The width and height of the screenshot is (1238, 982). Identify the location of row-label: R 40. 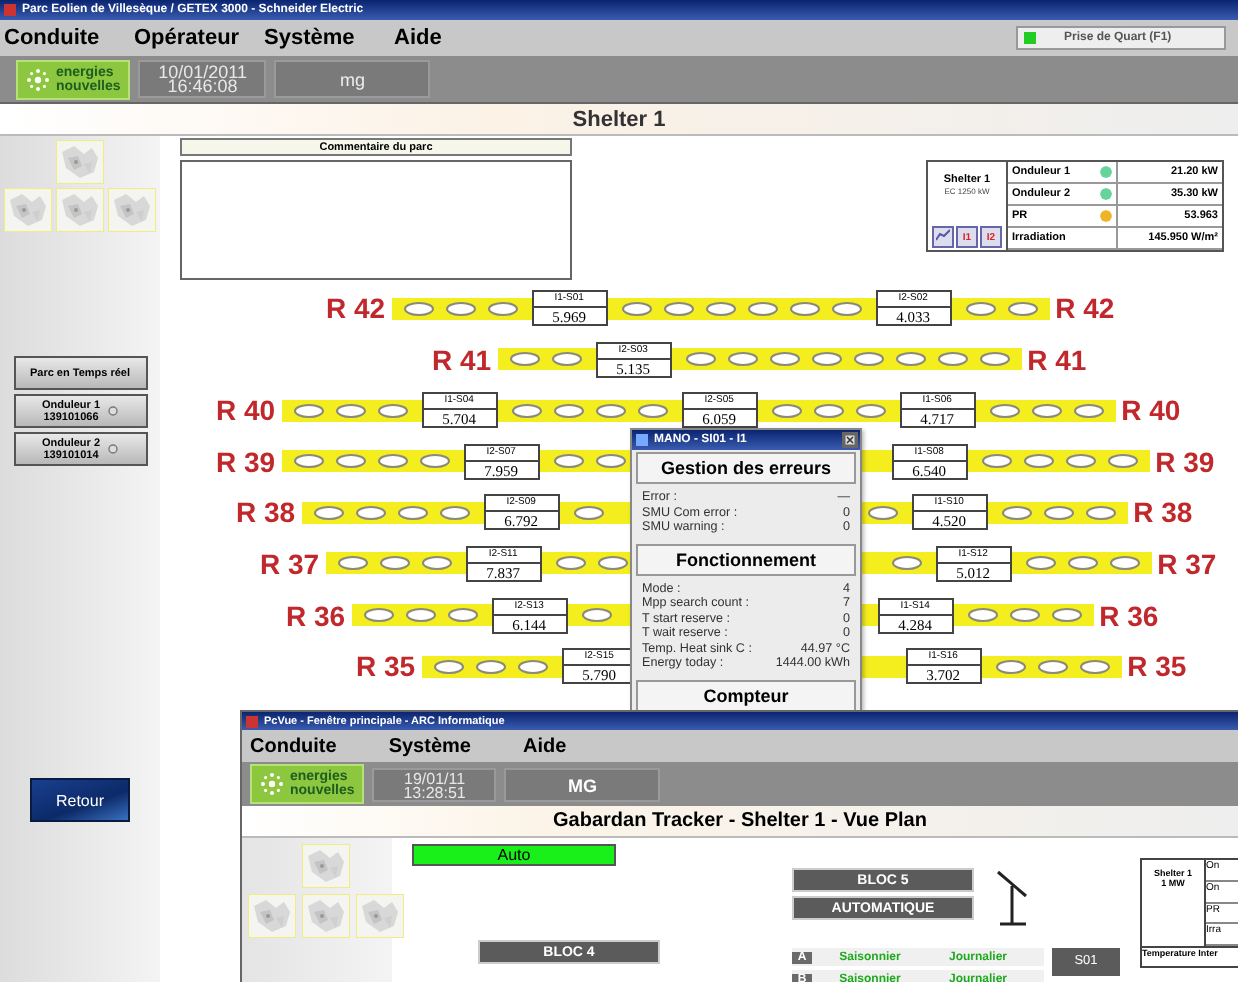
(246, 410).